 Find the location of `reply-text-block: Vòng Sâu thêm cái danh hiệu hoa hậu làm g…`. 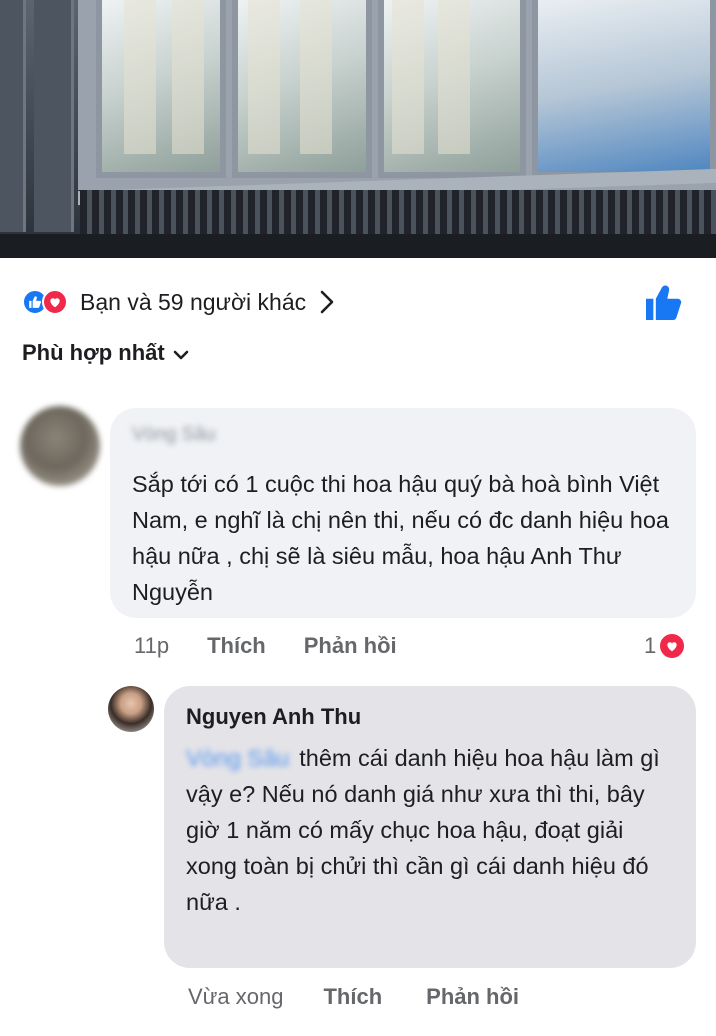

reply-text-block: Vòng Sâu thêm cái danh hiệu hoa hậu làm g… is located at coordinates (431, 830).